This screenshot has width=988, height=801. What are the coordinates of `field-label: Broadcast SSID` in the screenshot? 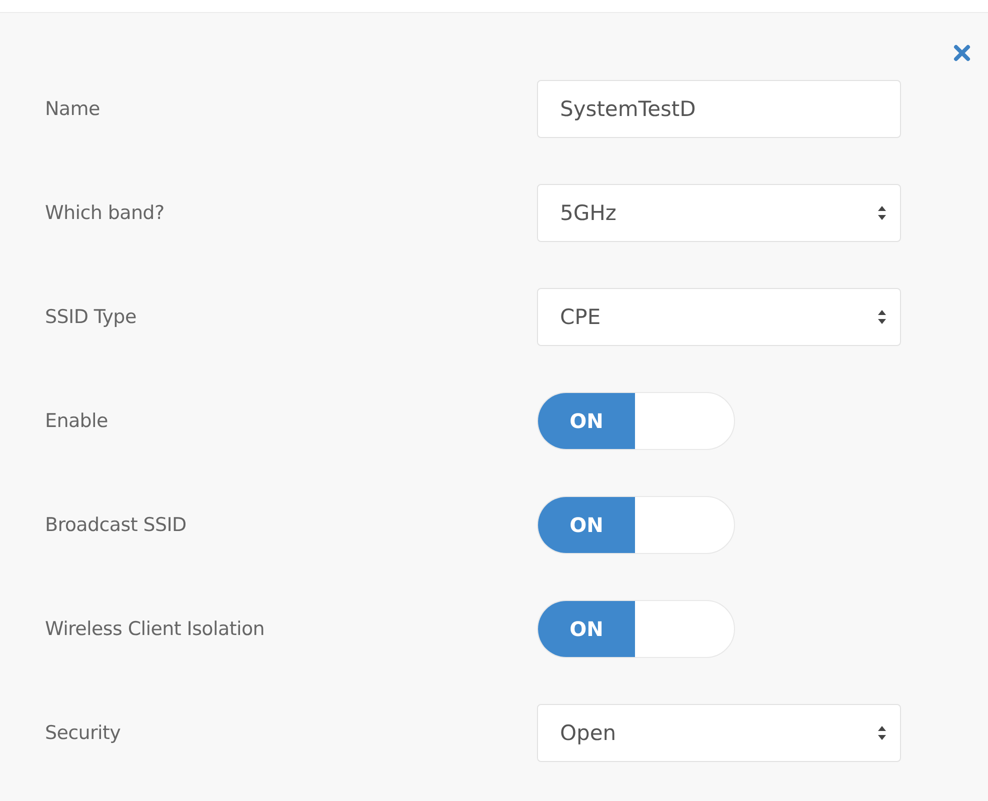 It's located at (116, 525).